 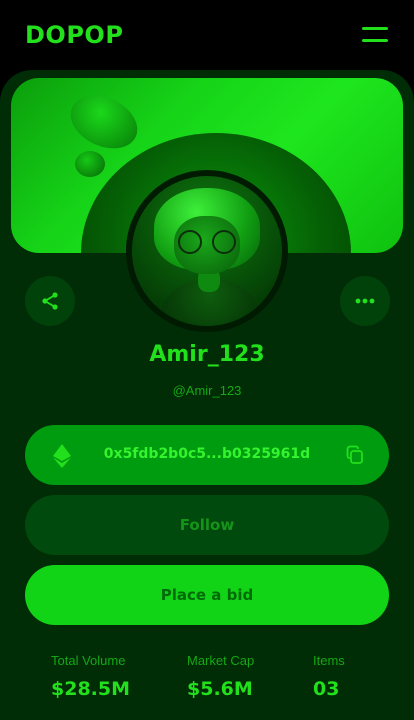 I want to click on logo: DOPOP, so click(x=74, y=35).